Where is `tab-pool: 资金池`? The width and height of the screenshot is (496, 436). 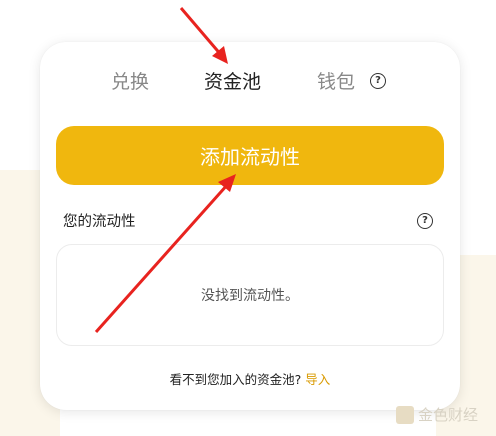 tab-pool: 资金池 is located at coordinates (232, 82).